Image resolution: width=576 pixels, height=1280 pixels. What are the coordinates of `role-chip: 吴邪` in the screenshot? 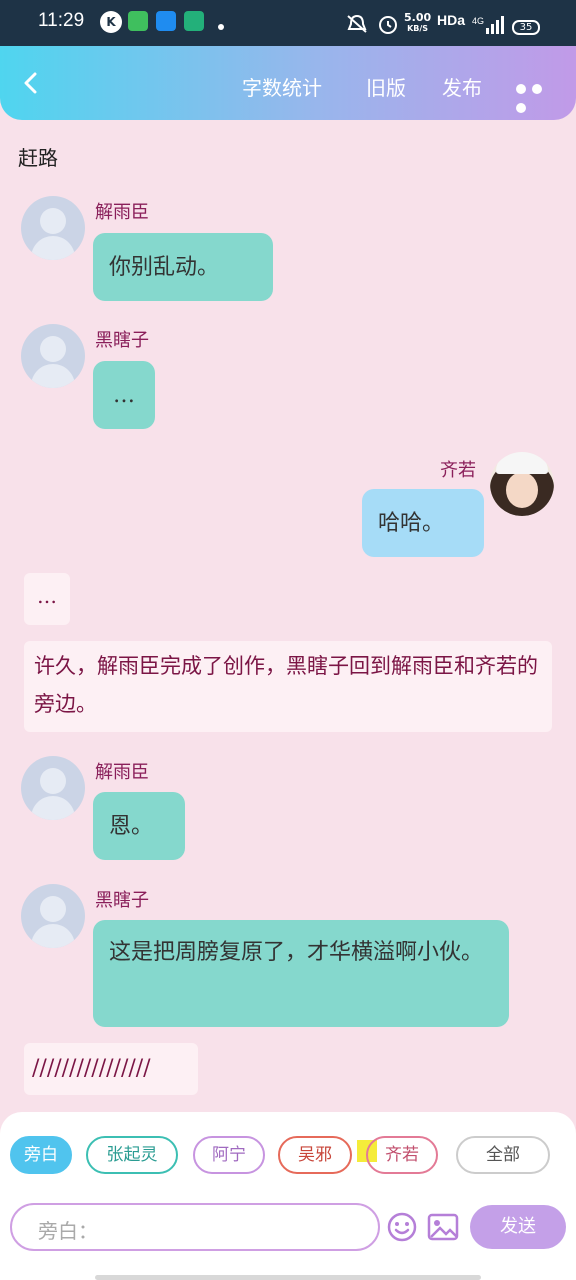 It's located at (315, 1155).